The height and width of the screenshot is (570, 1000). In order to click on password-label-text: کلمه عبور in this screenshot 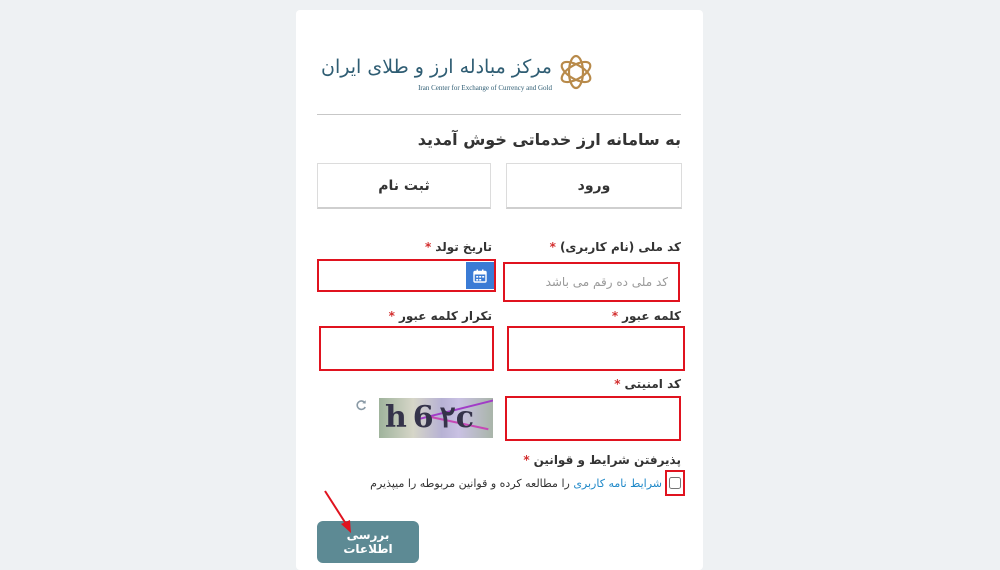, I will do `click(651, 316)`.